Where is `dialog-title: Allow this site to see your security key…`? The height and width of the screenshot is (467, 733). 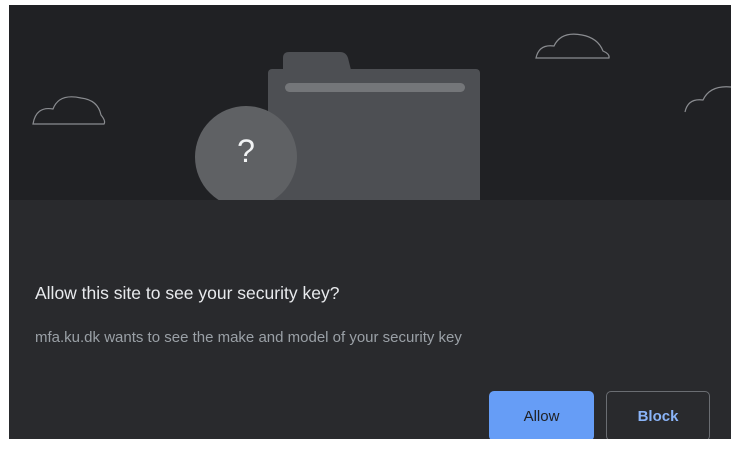
dialog-title: Allow this site to see your security key… is located at coordinates (187, 293).